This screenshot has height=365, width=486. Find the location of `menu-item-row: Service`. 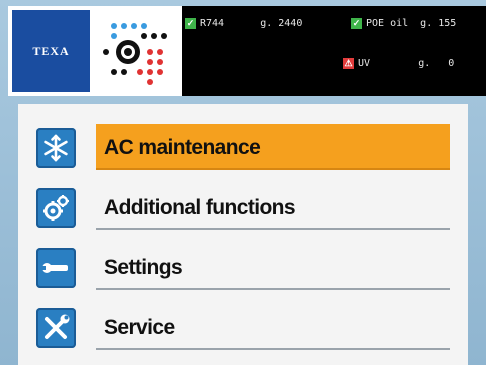

menu-item-row: Service is located at coordinates (273, 327).